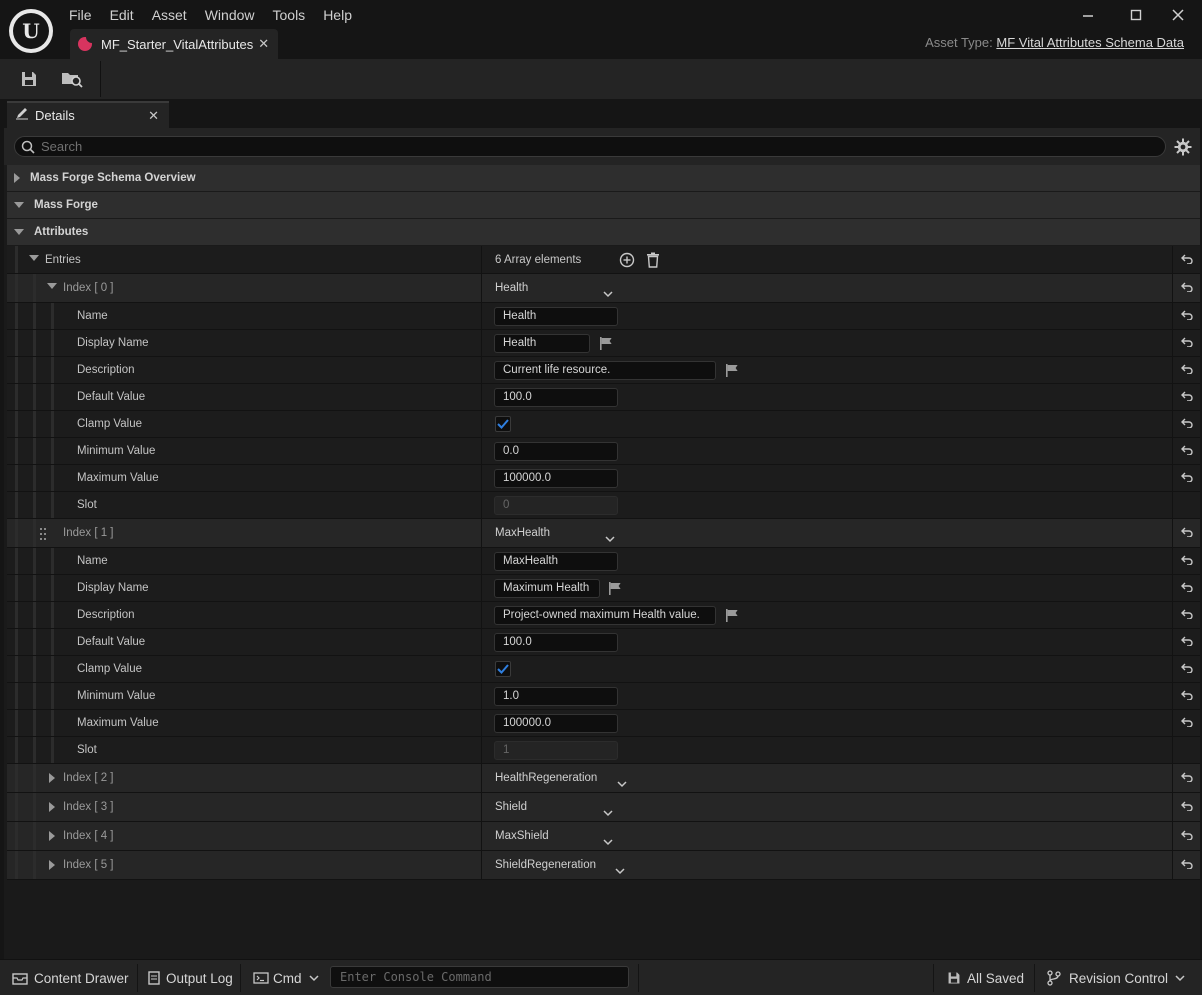 The width and height of the screenshot is (1202, 995). Describe the element at coordinates (556, 316) in the screenshot. I see `name-input: Health` at that location.